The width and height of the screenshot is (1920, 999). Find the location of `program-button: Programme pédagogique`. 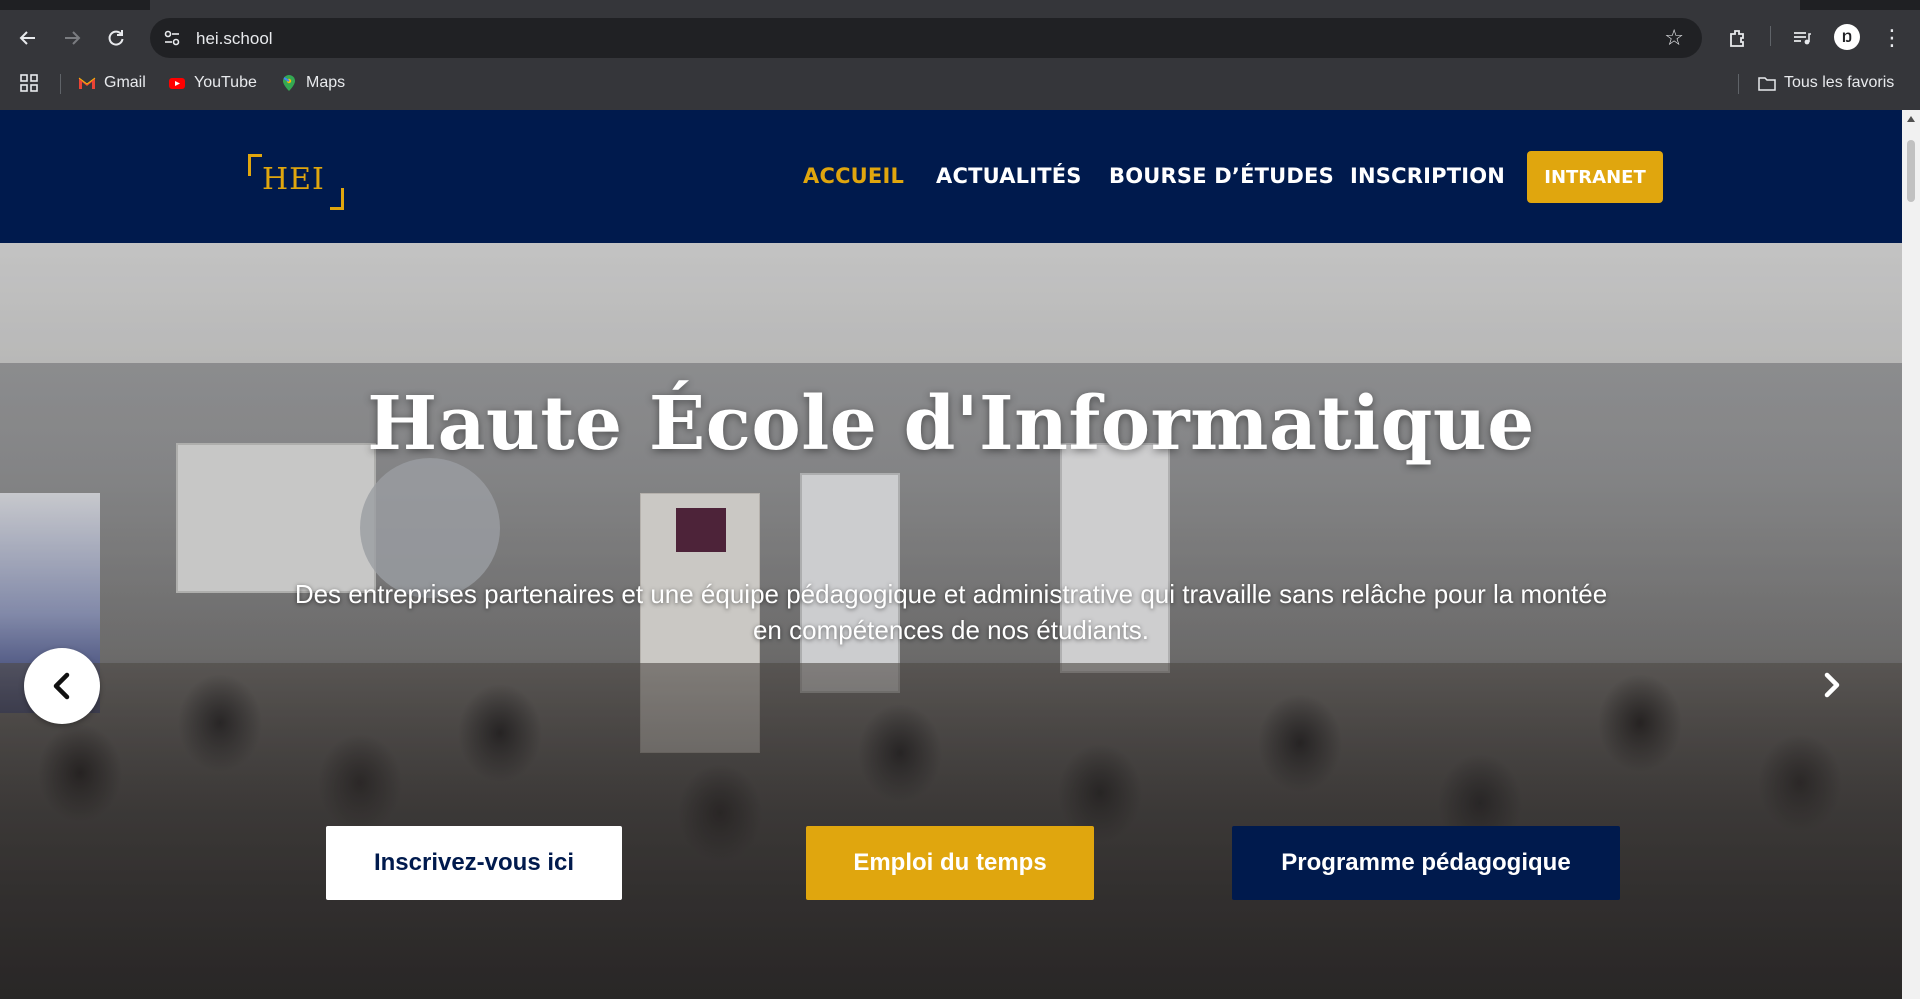

program-button: Programme pédagogique is located at coordinates (1426, 863).